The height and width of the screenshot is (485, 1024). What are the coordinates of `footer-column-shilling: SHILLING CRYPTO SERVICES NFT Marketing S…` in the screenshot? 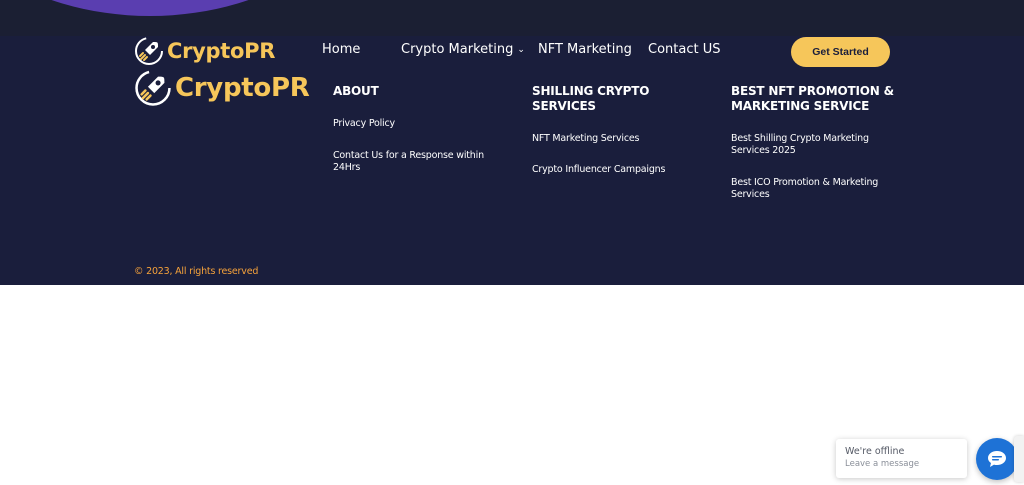 It's located at (619, 130).